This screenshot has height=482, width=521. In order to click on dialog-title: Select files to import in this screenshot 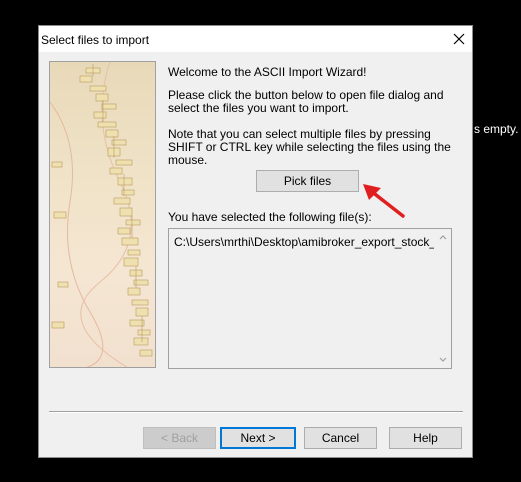, I will do `click(95, 40)`.